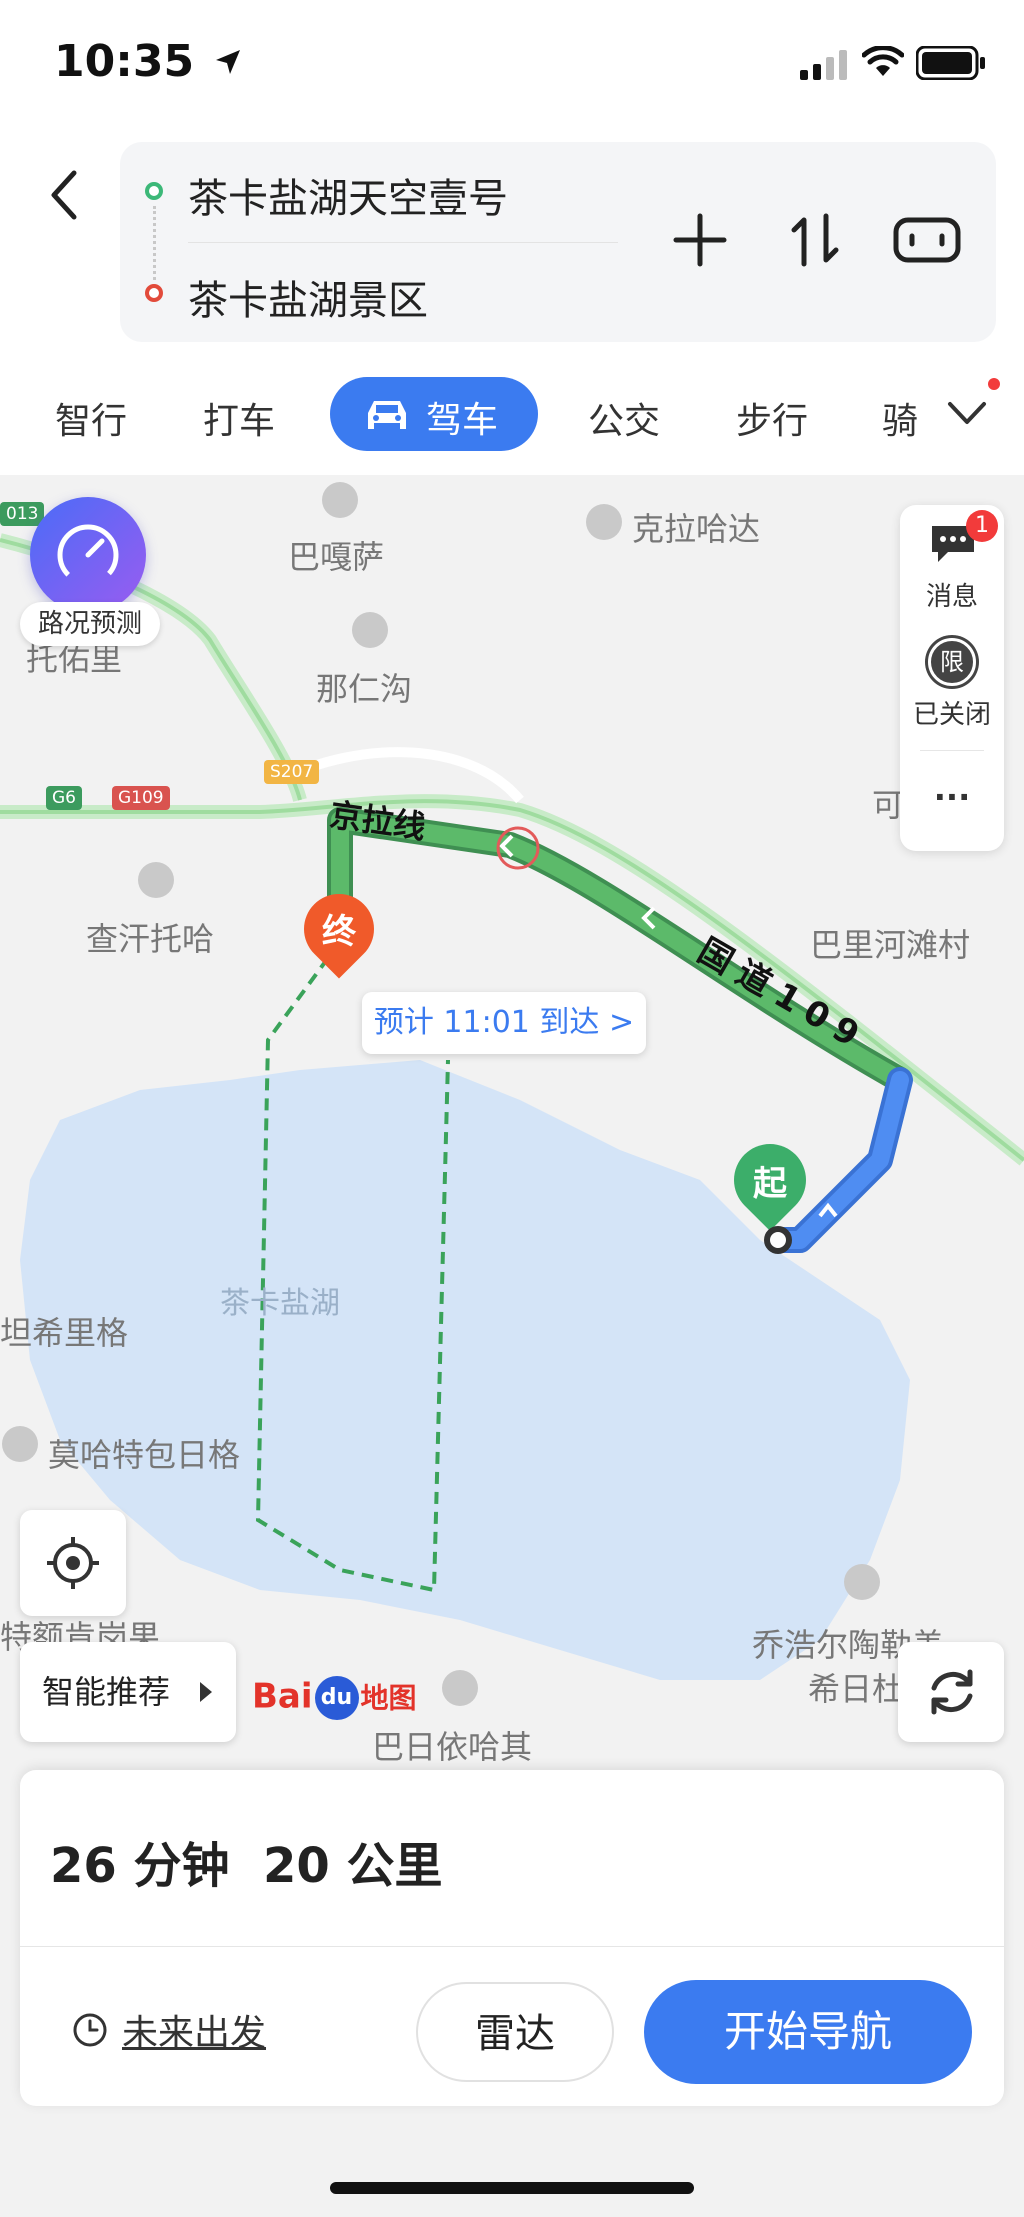 The height and width of the screenshot is (2217, 1024). What do you see at coordinates (388, 1698) in the screenshot?
I see `logo-suffix: 地图` at bounding box center [388, 1698].